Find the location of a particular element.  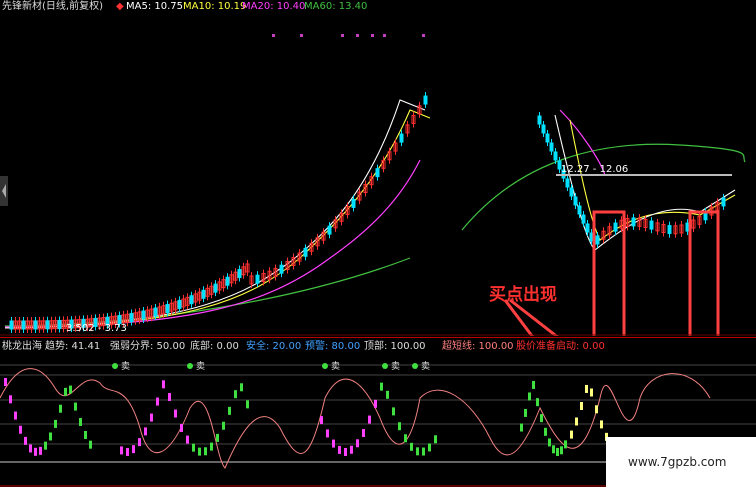

watermark-box: www.7gpzb.com is located at coordinates (681, 462).